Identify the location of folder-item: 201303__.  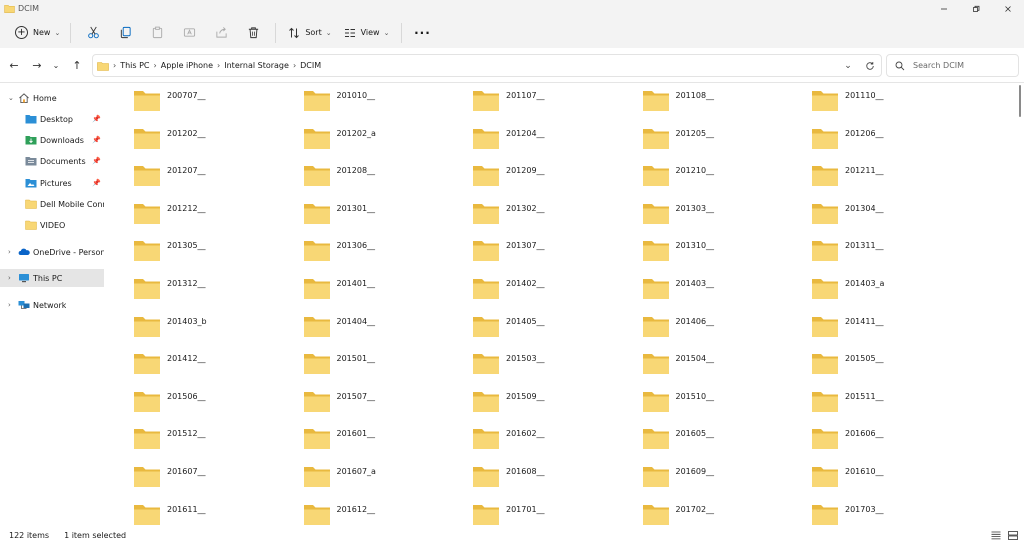
(727, 221).